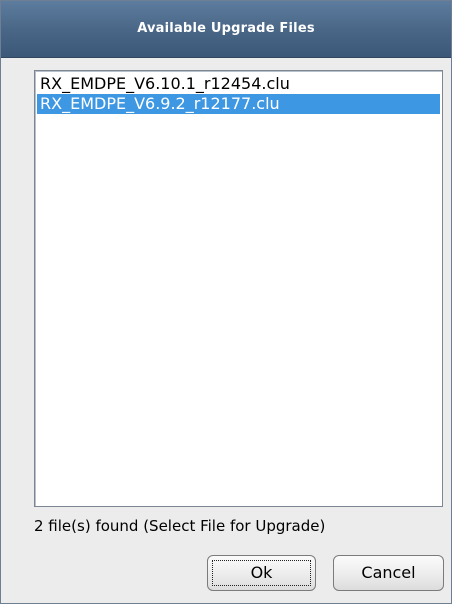  I want to click on cancel-button-label: Cancel, so click(388, 572).